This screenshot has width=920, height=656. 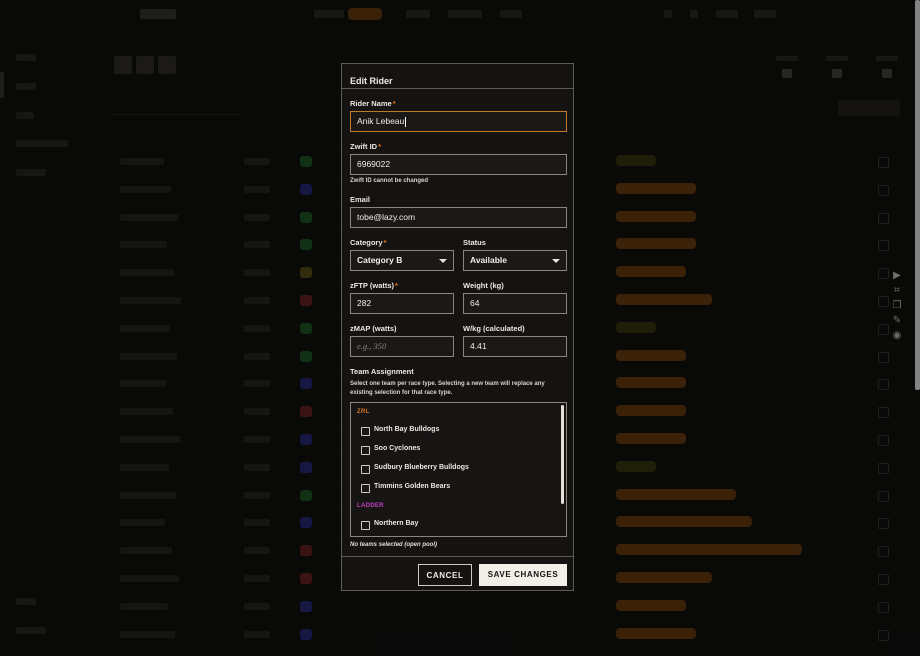 I want to click on team-label: North Bay Bulldogs, so click(x=407, y=429).